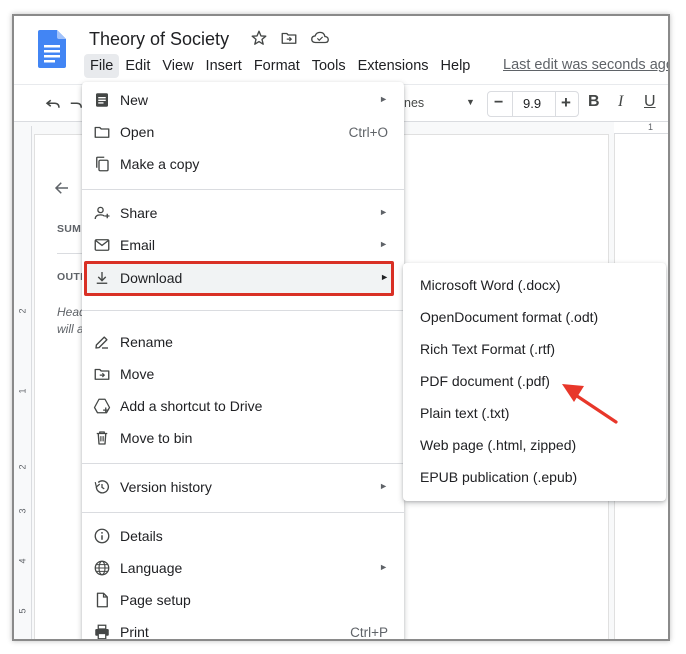 Image resolution: width=686 pixels, height=654 pixels. What do you see at coordinates (485, 381) in the screenshot?
I see `download-pdf-option: PDF document (.pdf)` at bounding box center [485, 381].